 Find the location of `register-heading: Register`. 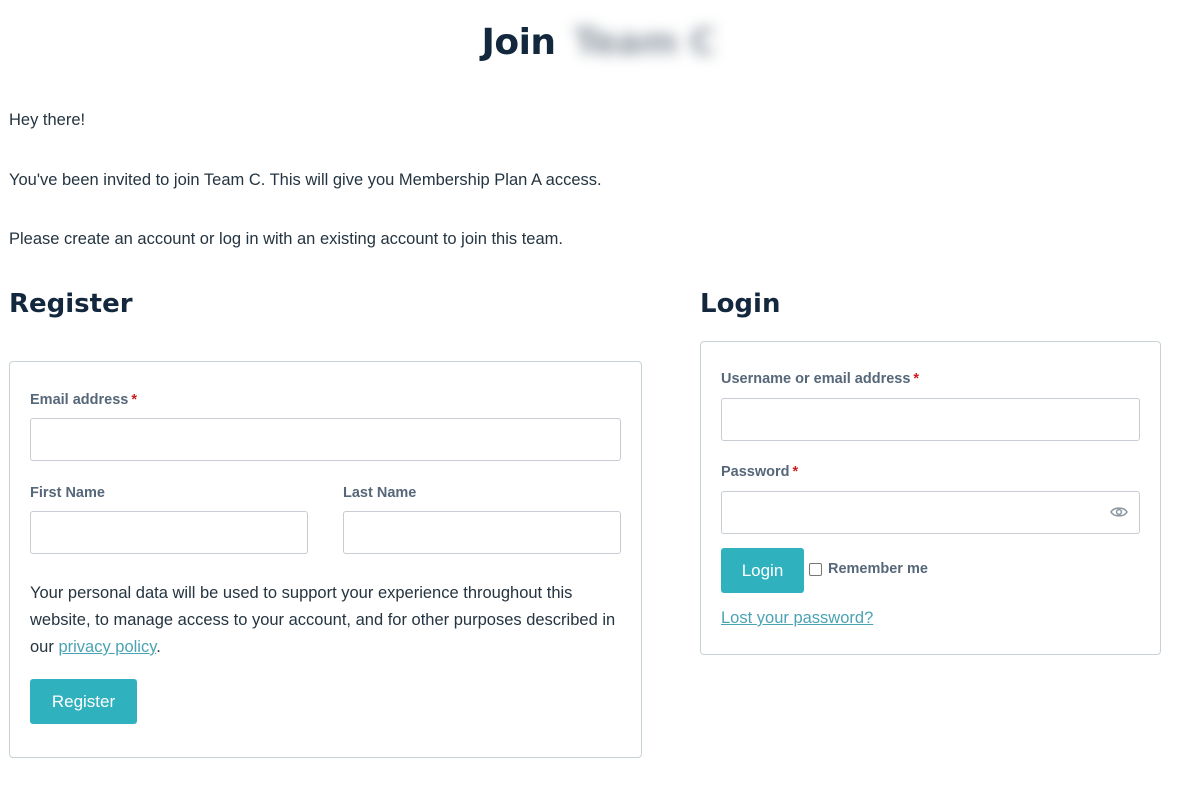

register-heading: Register is located at coordinates (71, 304).